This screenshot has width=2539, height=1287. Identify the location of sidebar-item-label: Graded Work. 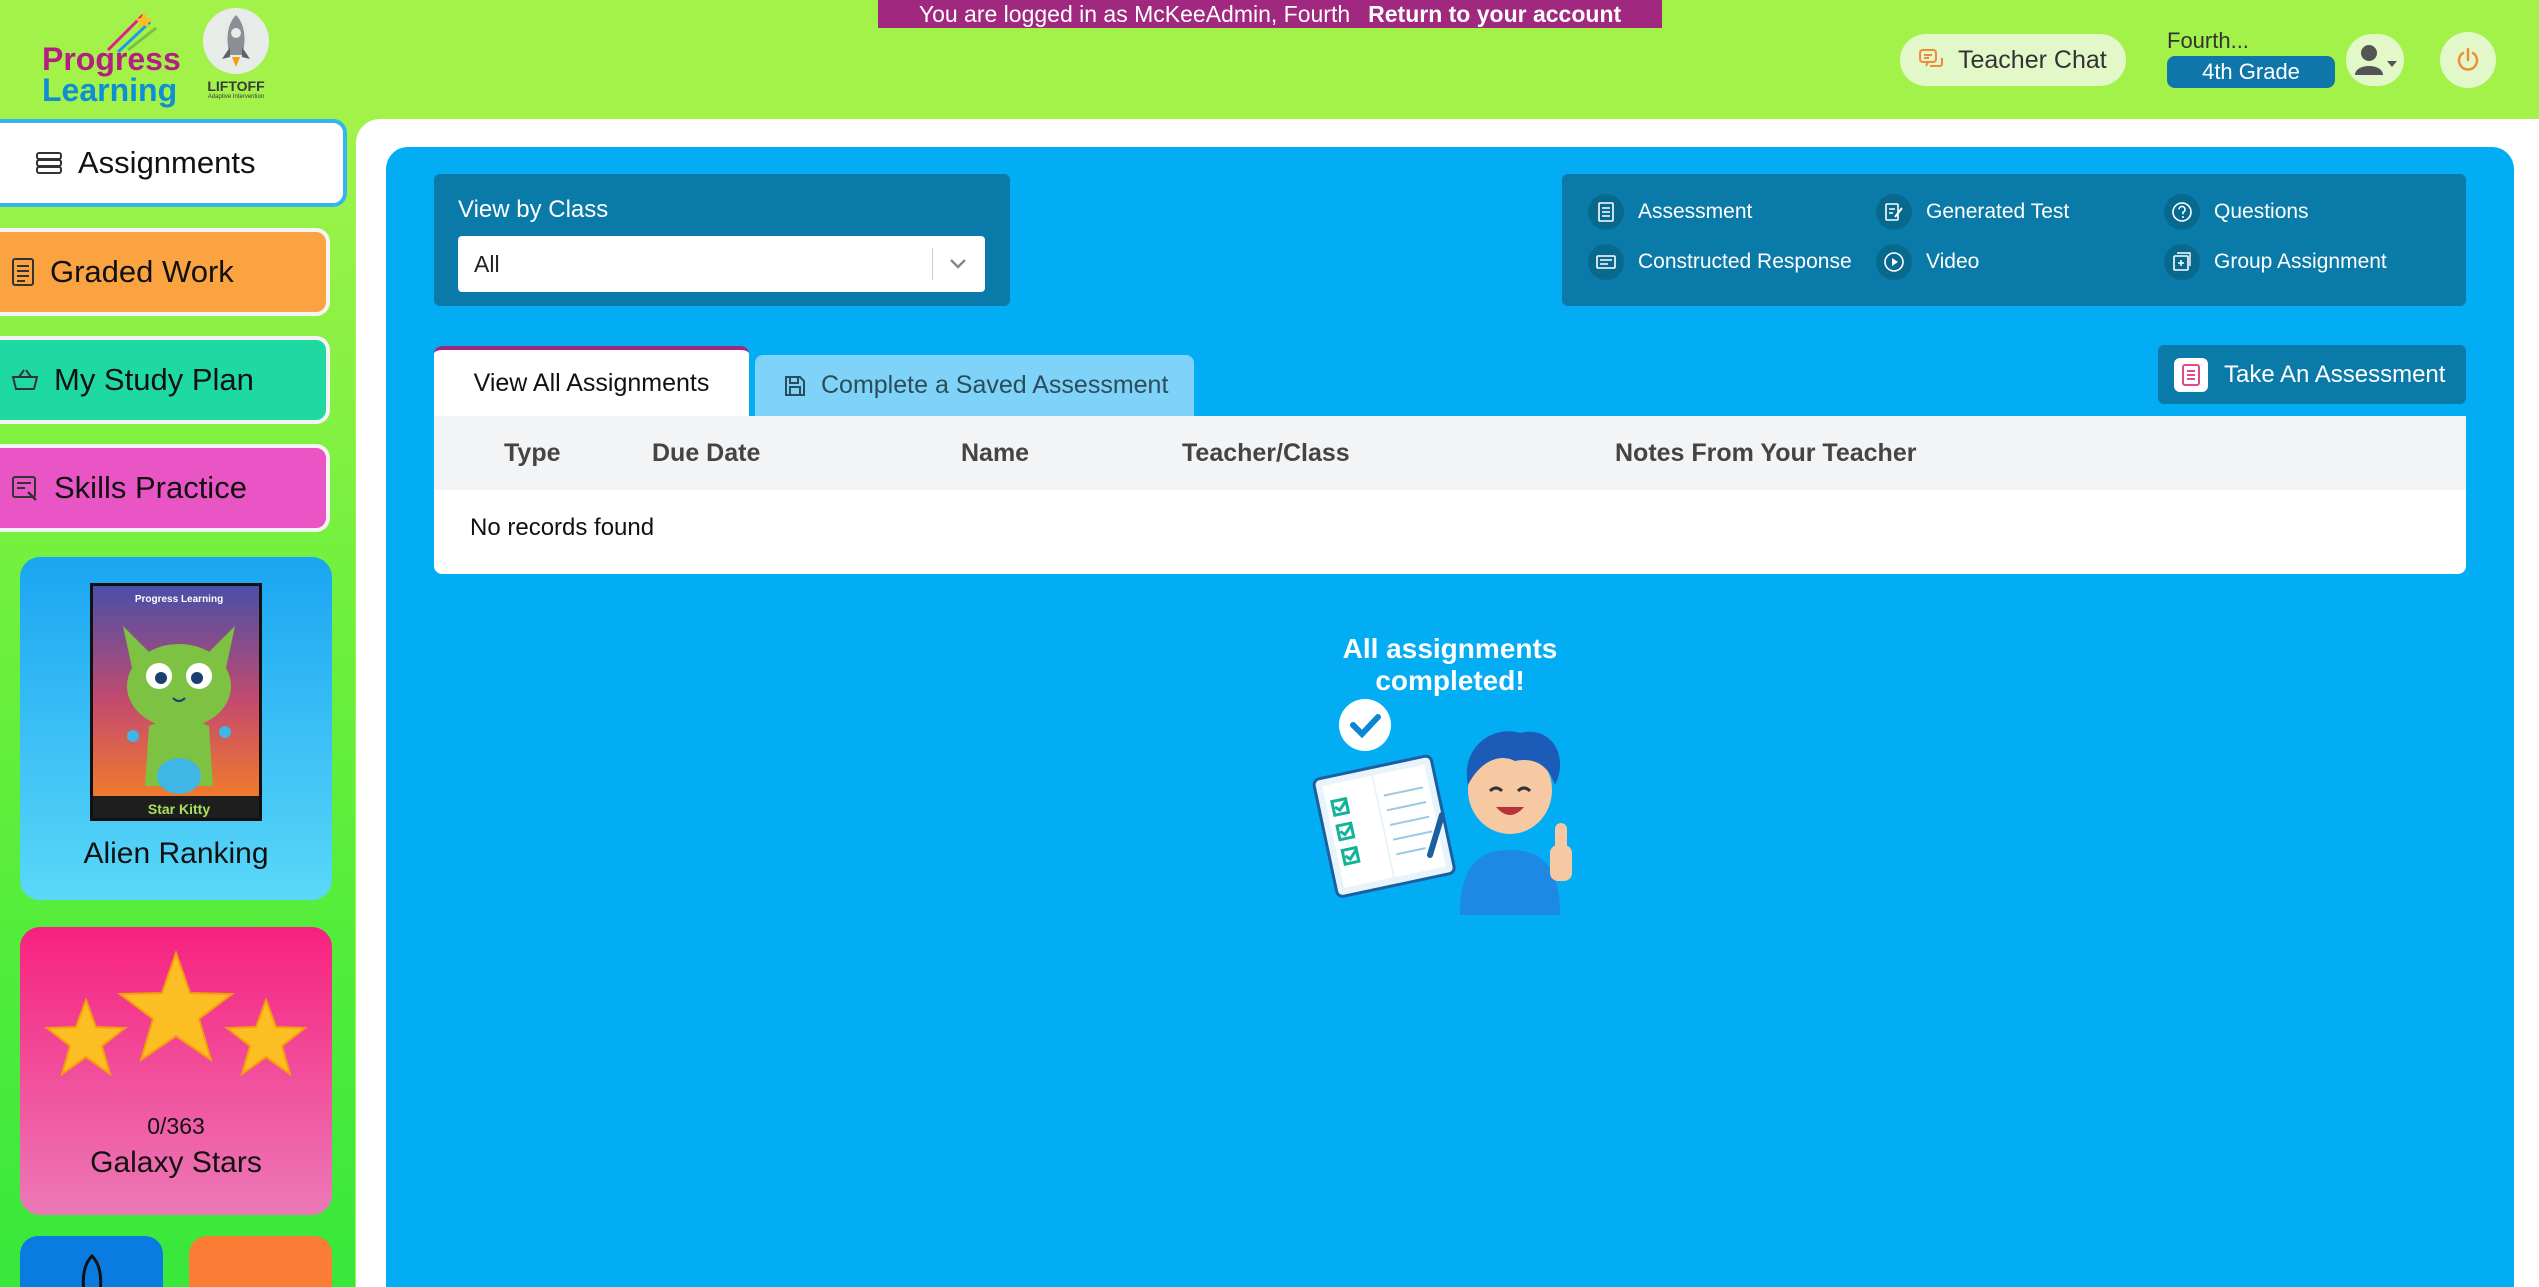
(142, 271).